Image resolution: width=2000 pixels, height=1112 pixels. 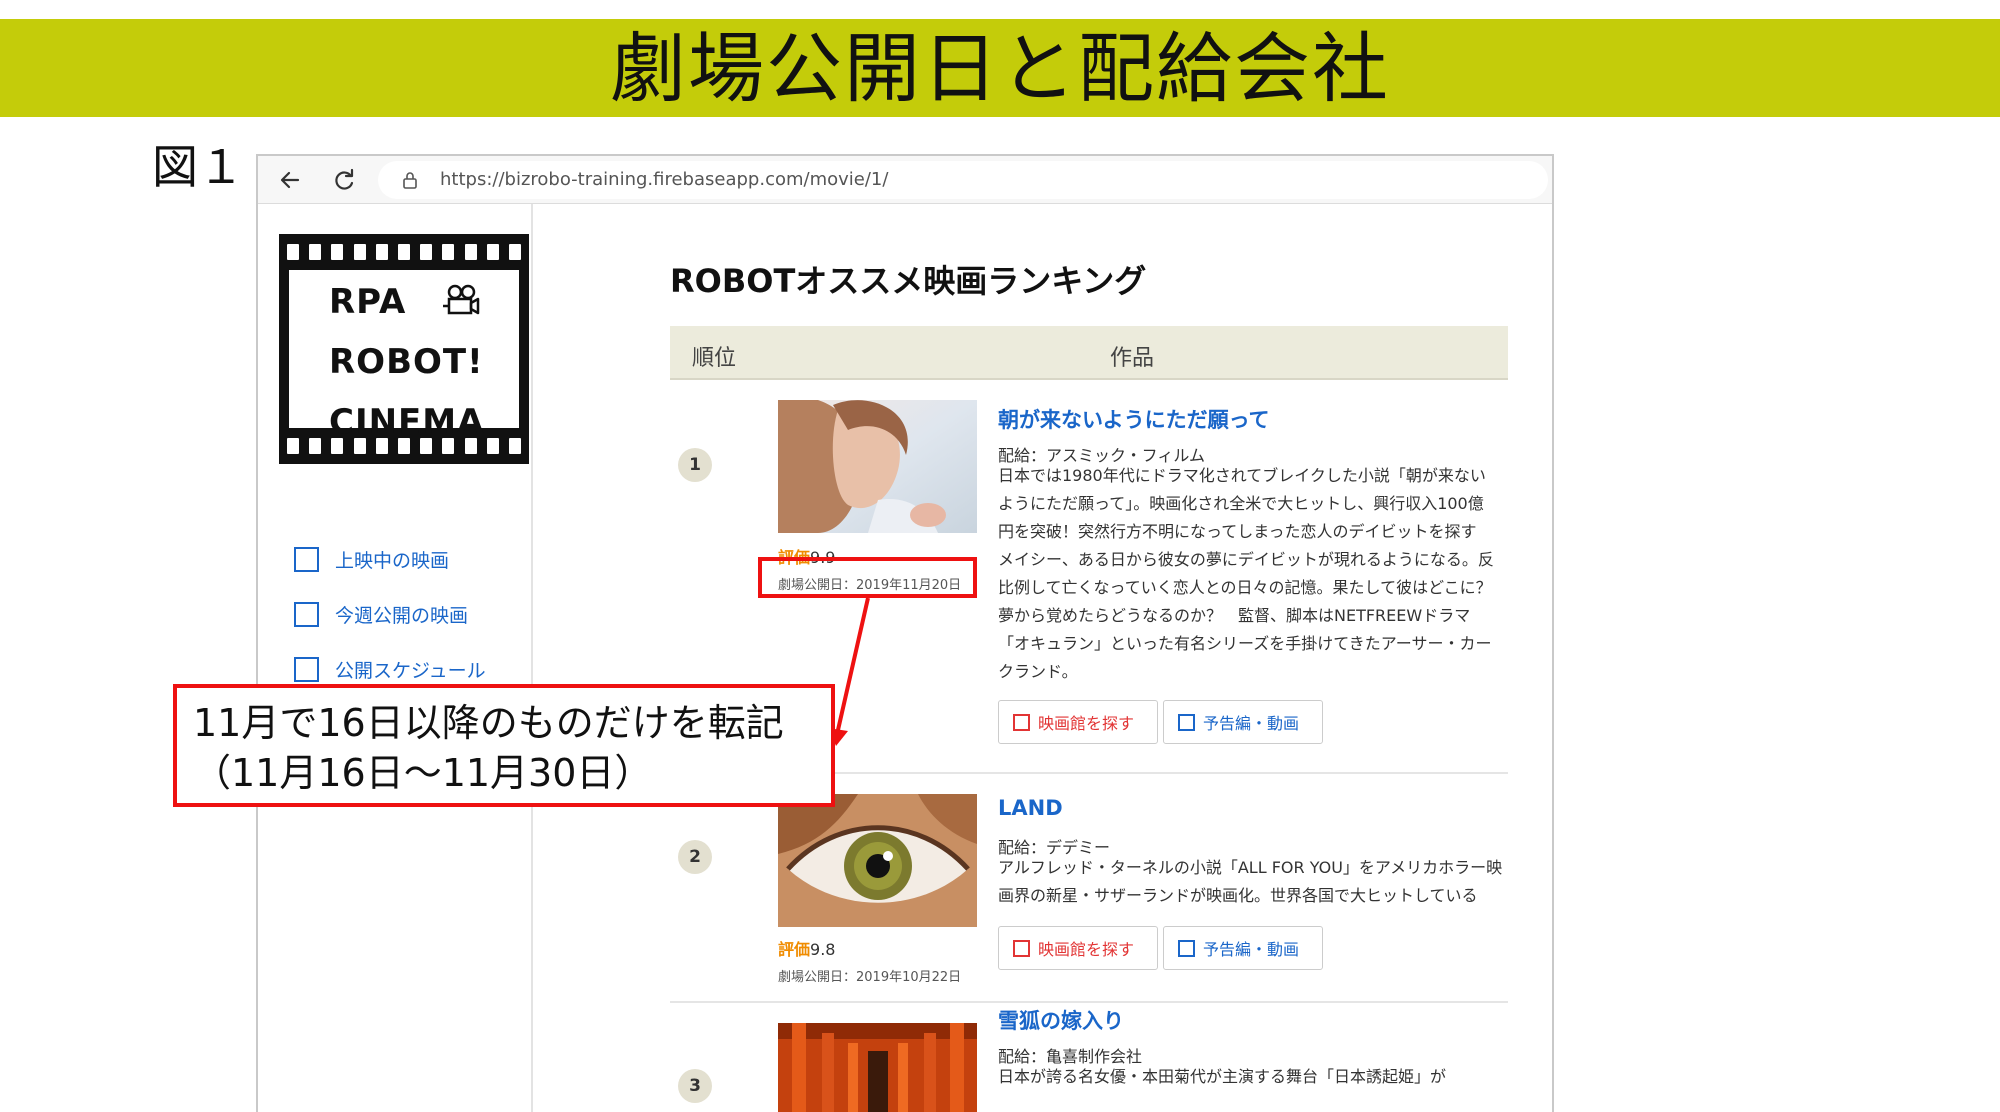 I want to click on movie-title-link: 雪狐の嫁入り, so click(x=1061, y=1020).